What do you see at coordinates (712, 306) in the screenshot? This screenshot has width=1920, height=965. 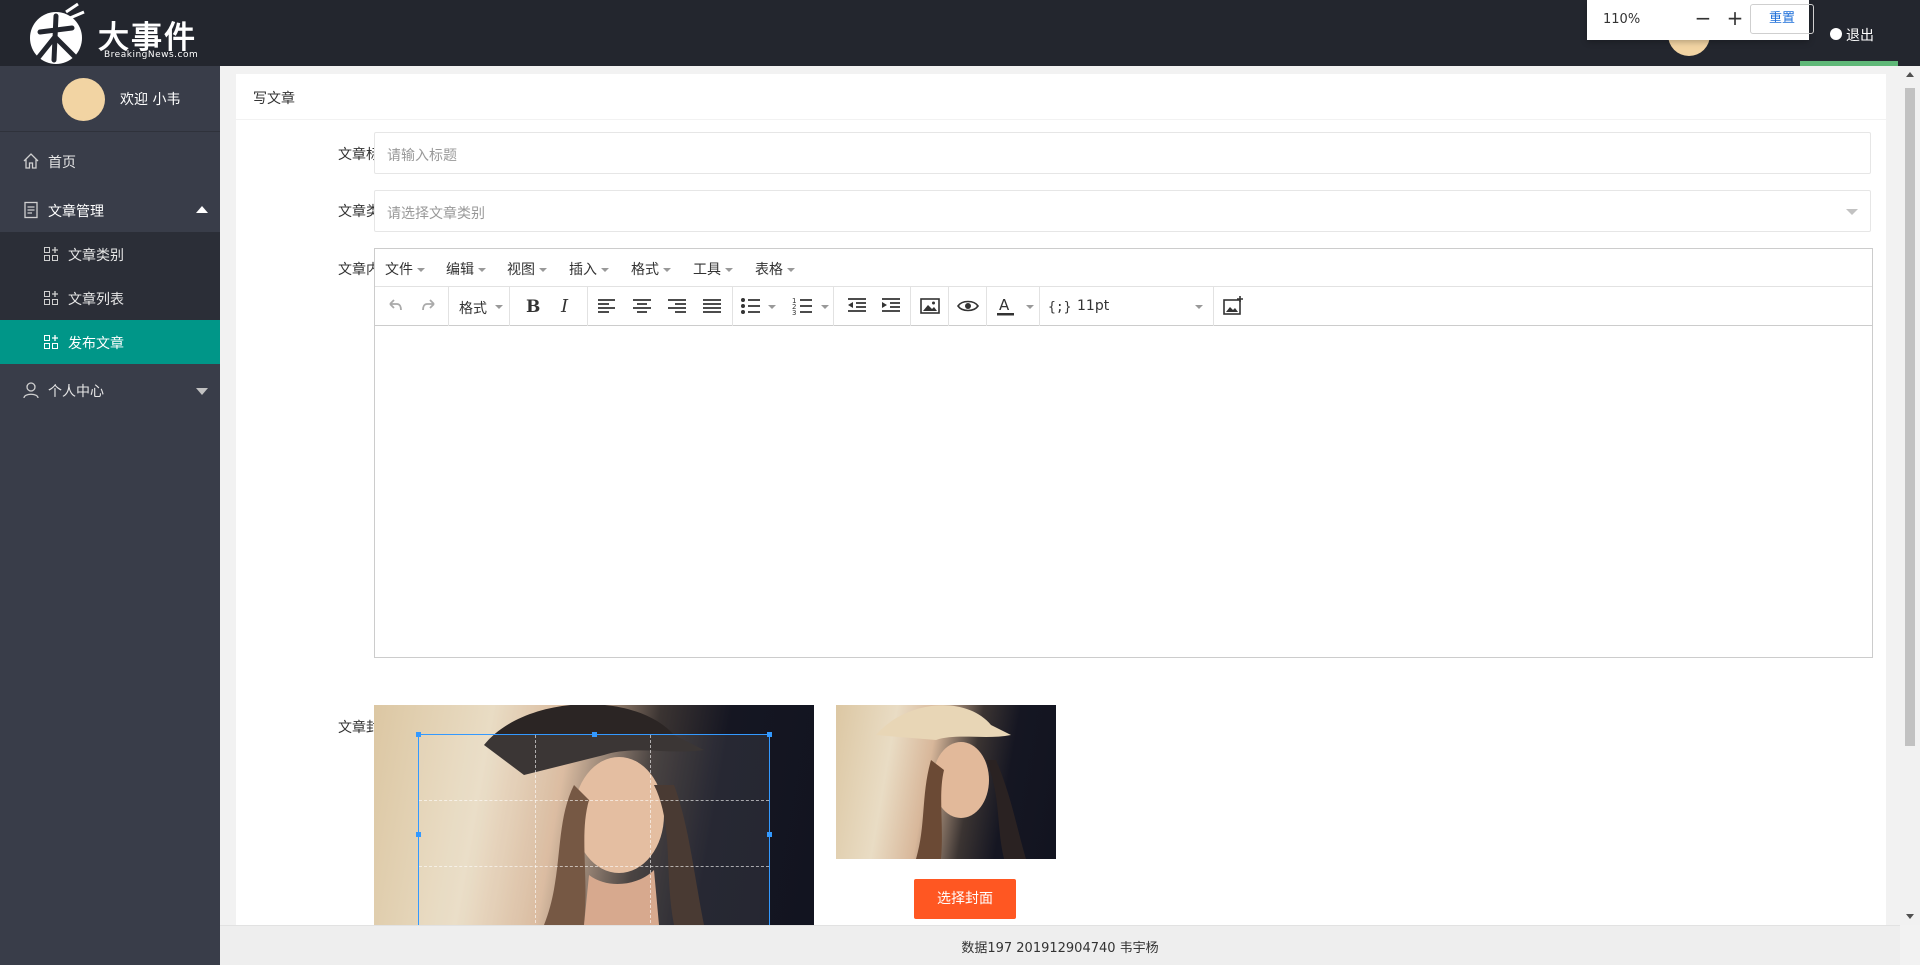 I see `align-justify-icon` at bounding box center [712, 306].